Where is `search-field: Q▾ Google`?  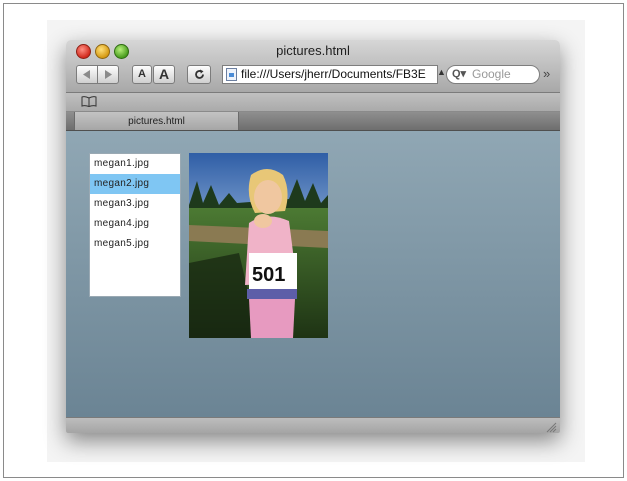 search-field: Q▾ Google is located at coordinates (493, 74).